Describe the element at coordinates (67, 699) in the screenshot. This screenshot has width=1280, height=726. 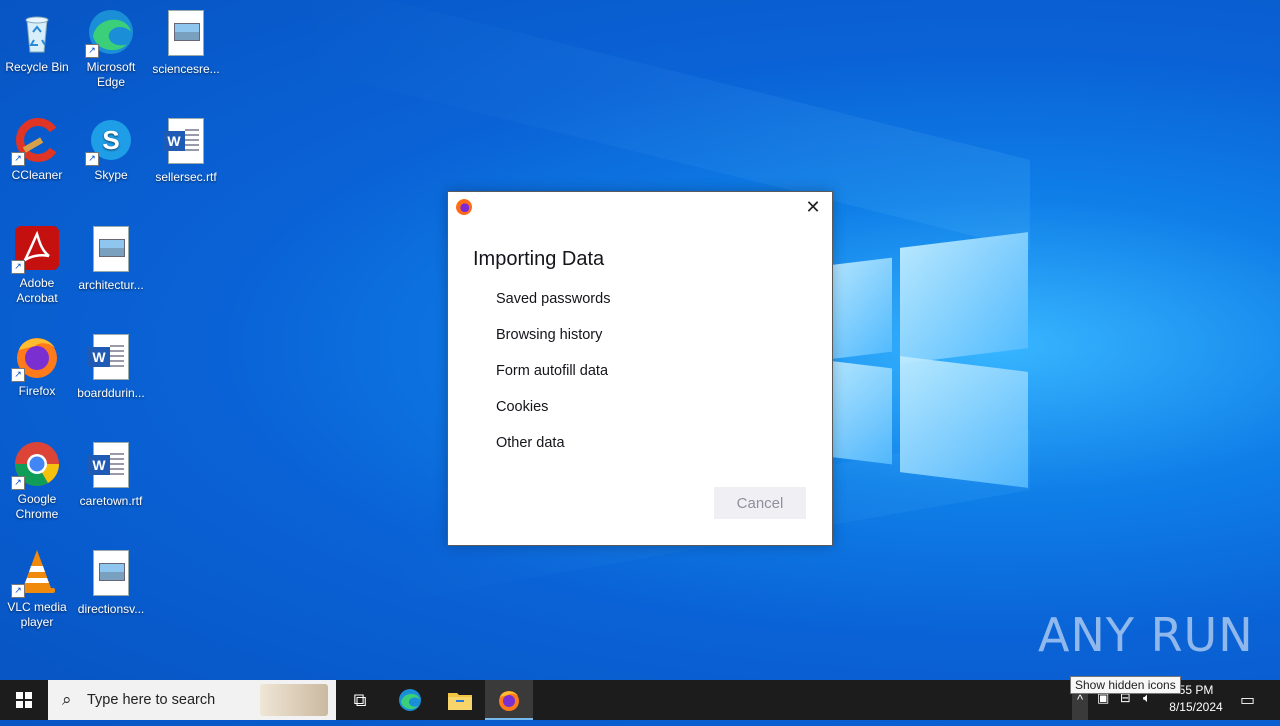
I see `search-icon: ⌕` at that location.